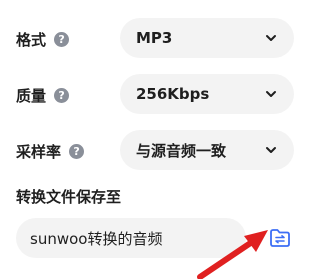 The image size is (320, 279). What do you see at coordinates (39, 152) in the screenshot?
I see `sample-rate-label: 采样率` at bounding box center [39, 152].